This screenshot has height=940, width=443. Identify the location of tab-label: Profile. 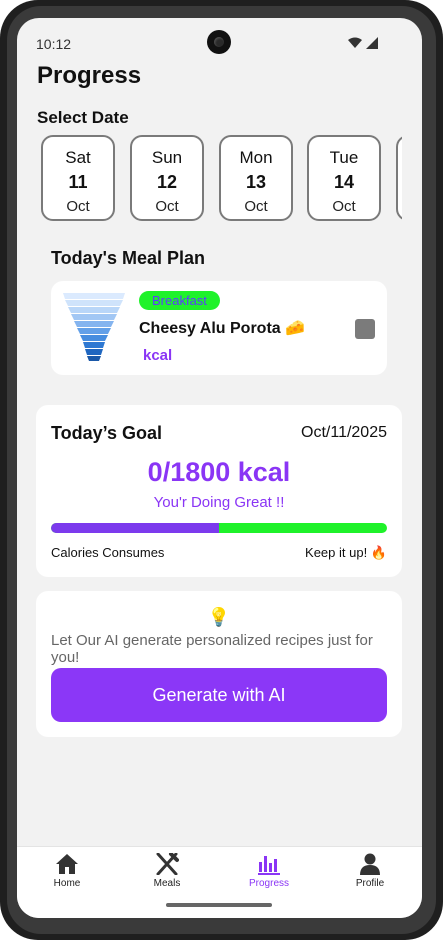
(370, 883).